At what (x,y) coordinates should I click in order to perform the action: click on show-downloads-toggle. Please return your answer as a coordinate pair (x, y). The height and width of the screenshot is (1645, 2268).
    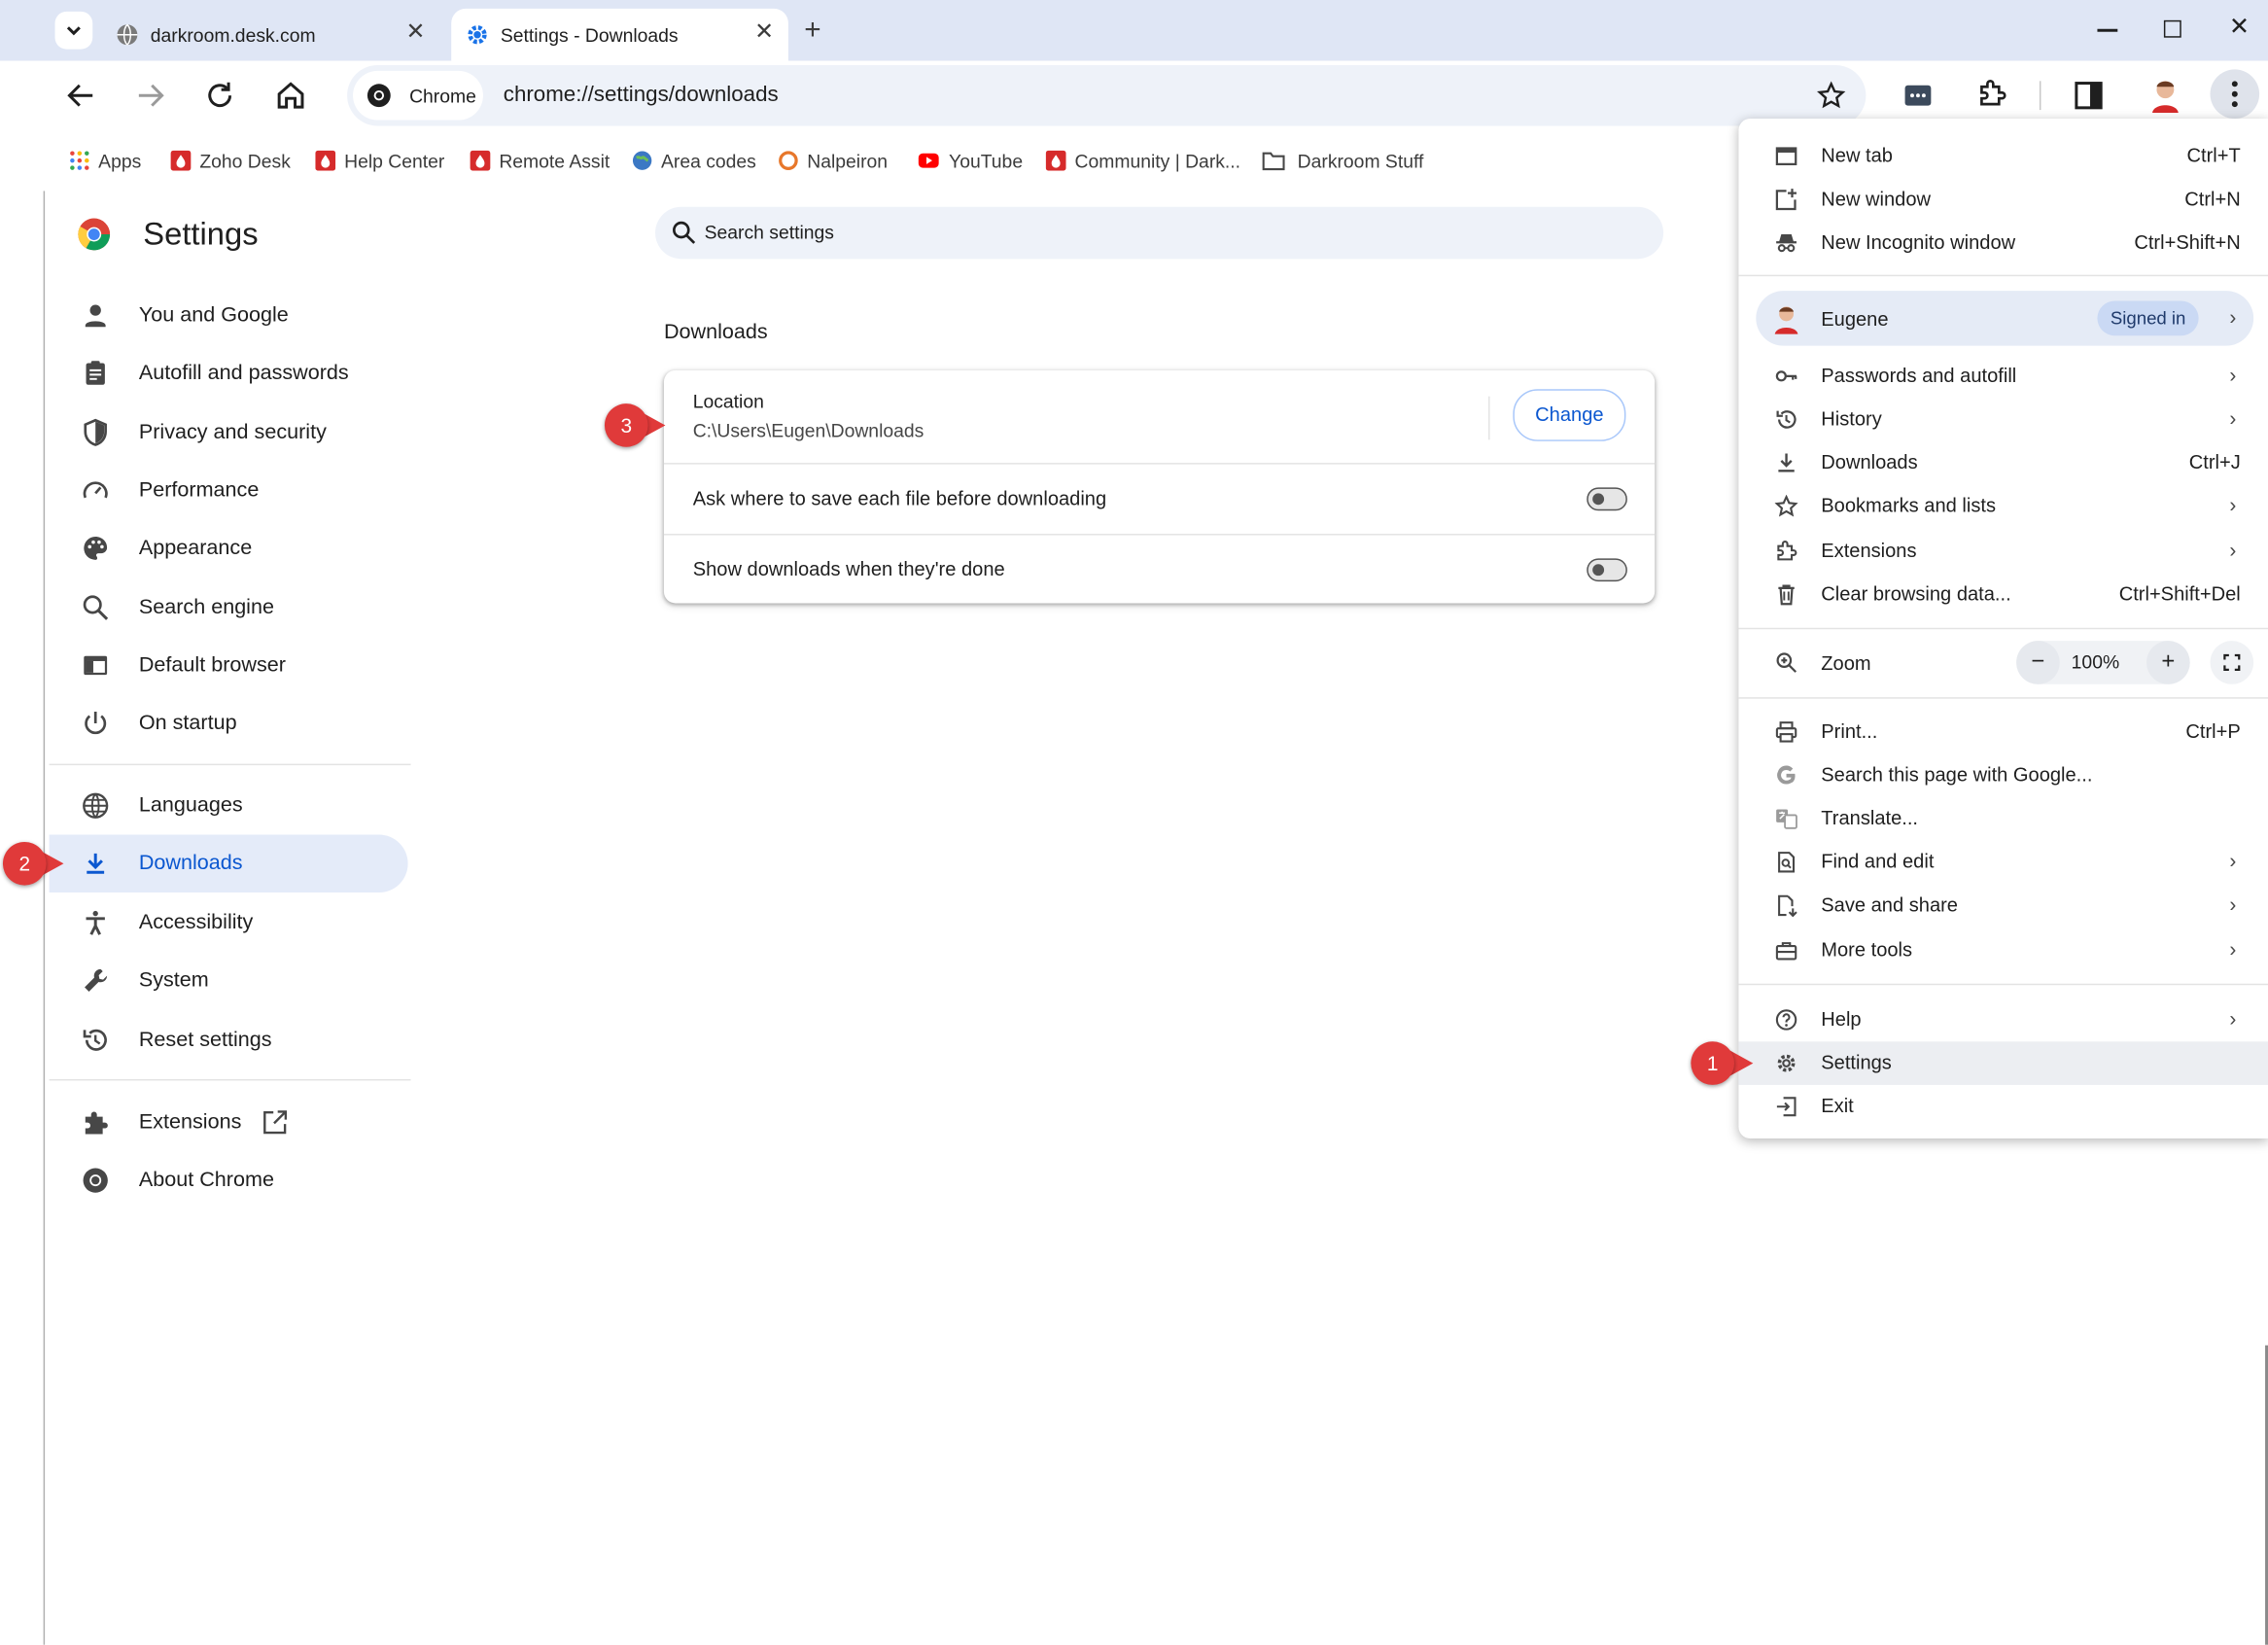
    Looking at the image, I should click on (1607, 570).